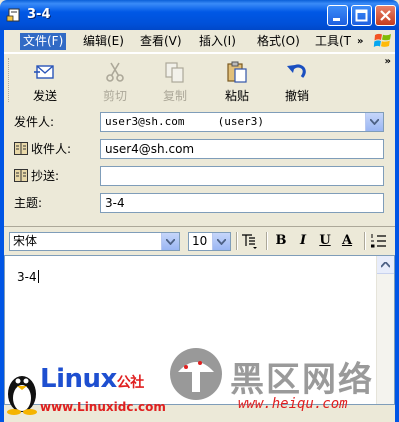 The image size is (399, 422). Describe the element at coordinates (297, 81) in the screenshot. I see `undo-button: 撤销` at that location.